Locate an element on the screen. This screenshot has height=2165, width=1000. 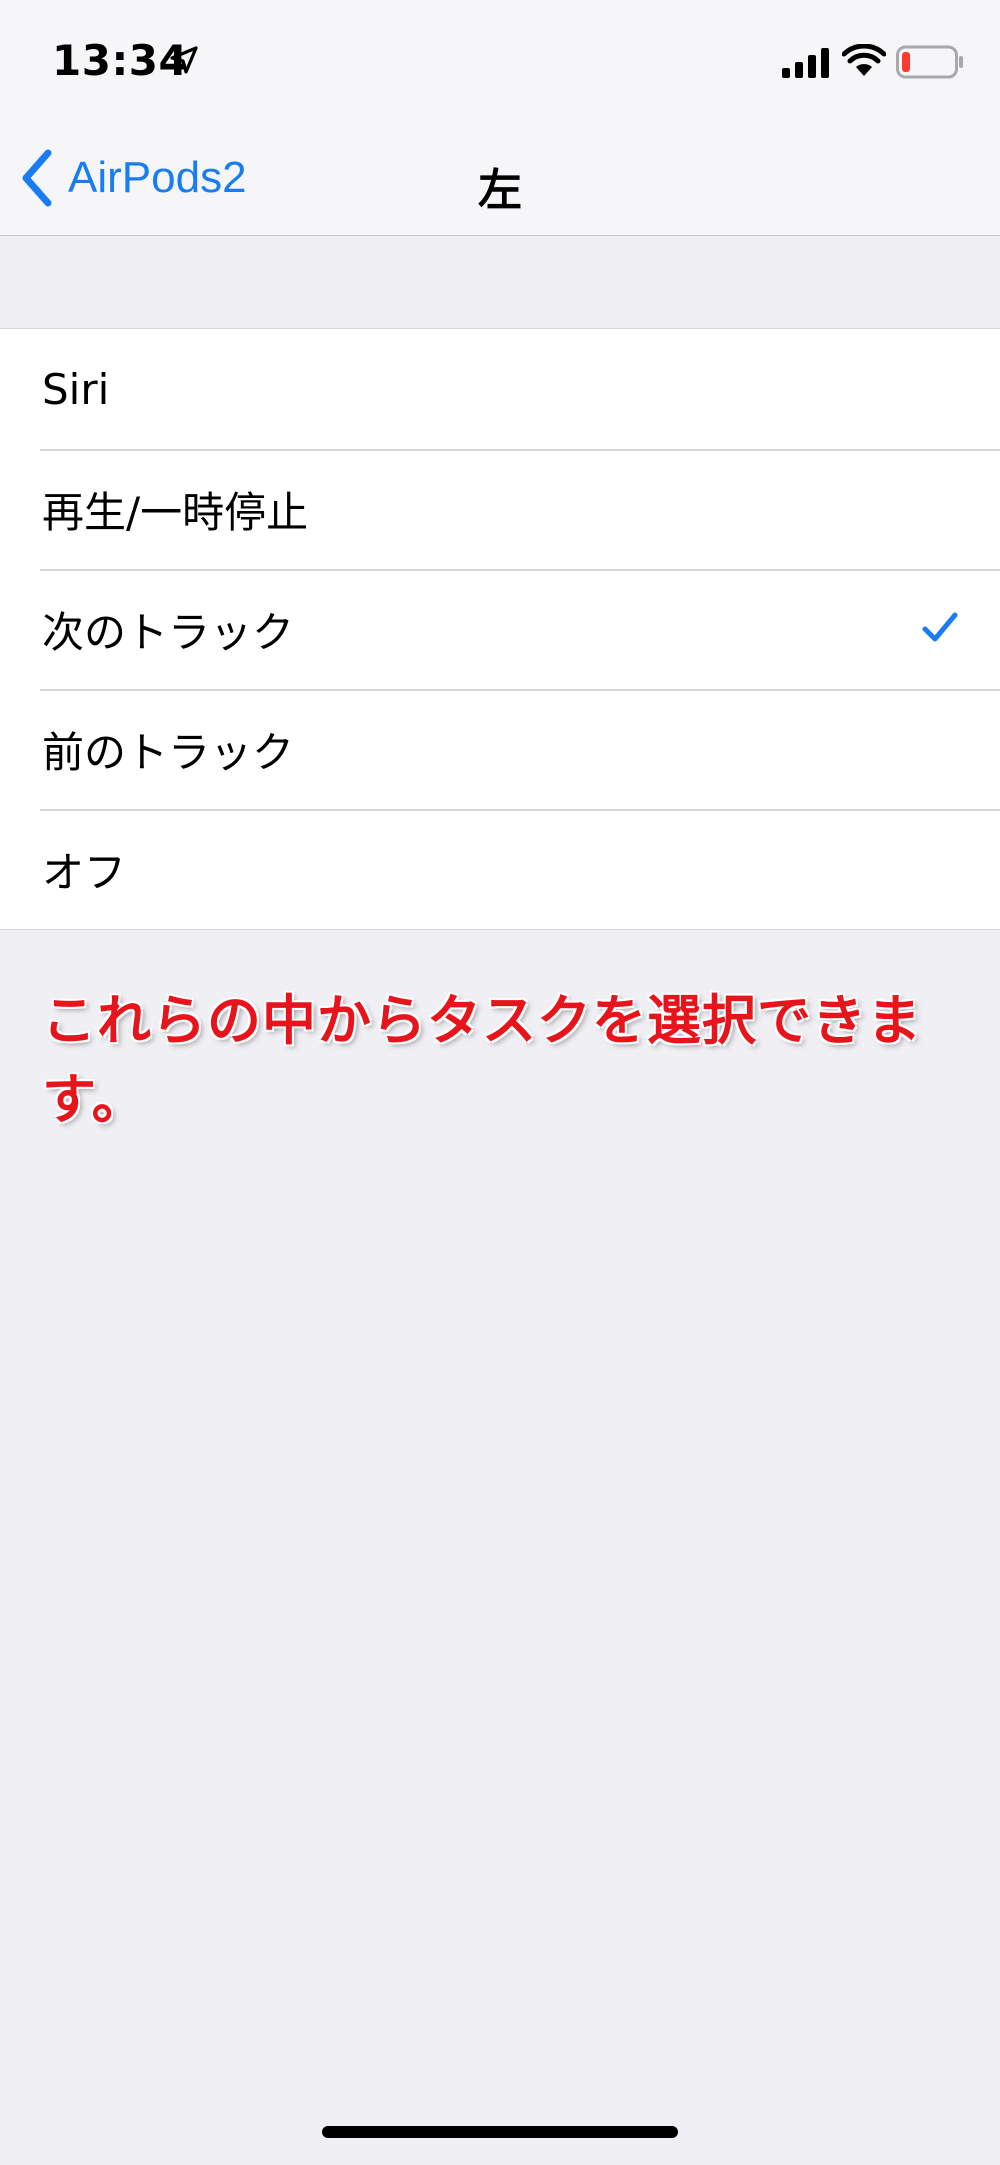
annotation-text: これらの中からタスクを選択できます。 is located at coordinates (482, 1060).